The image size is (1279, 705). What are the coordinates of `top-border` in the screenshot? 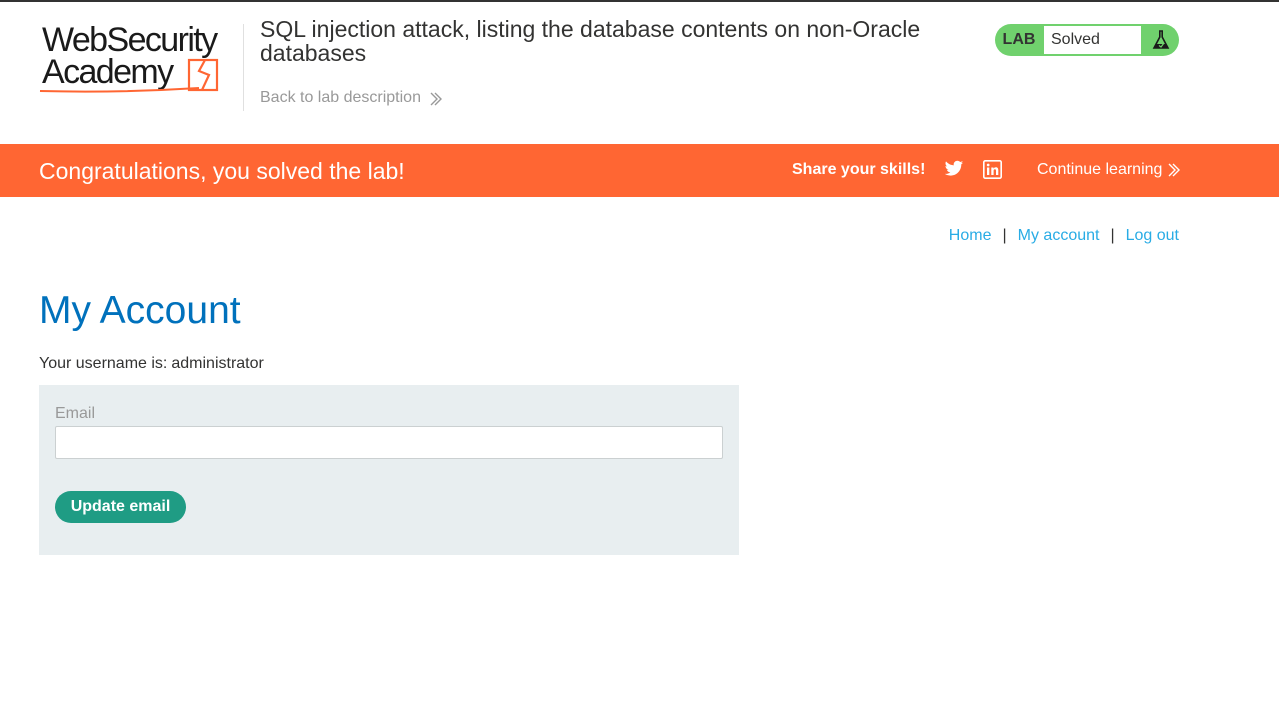 It's located at (639, 1).